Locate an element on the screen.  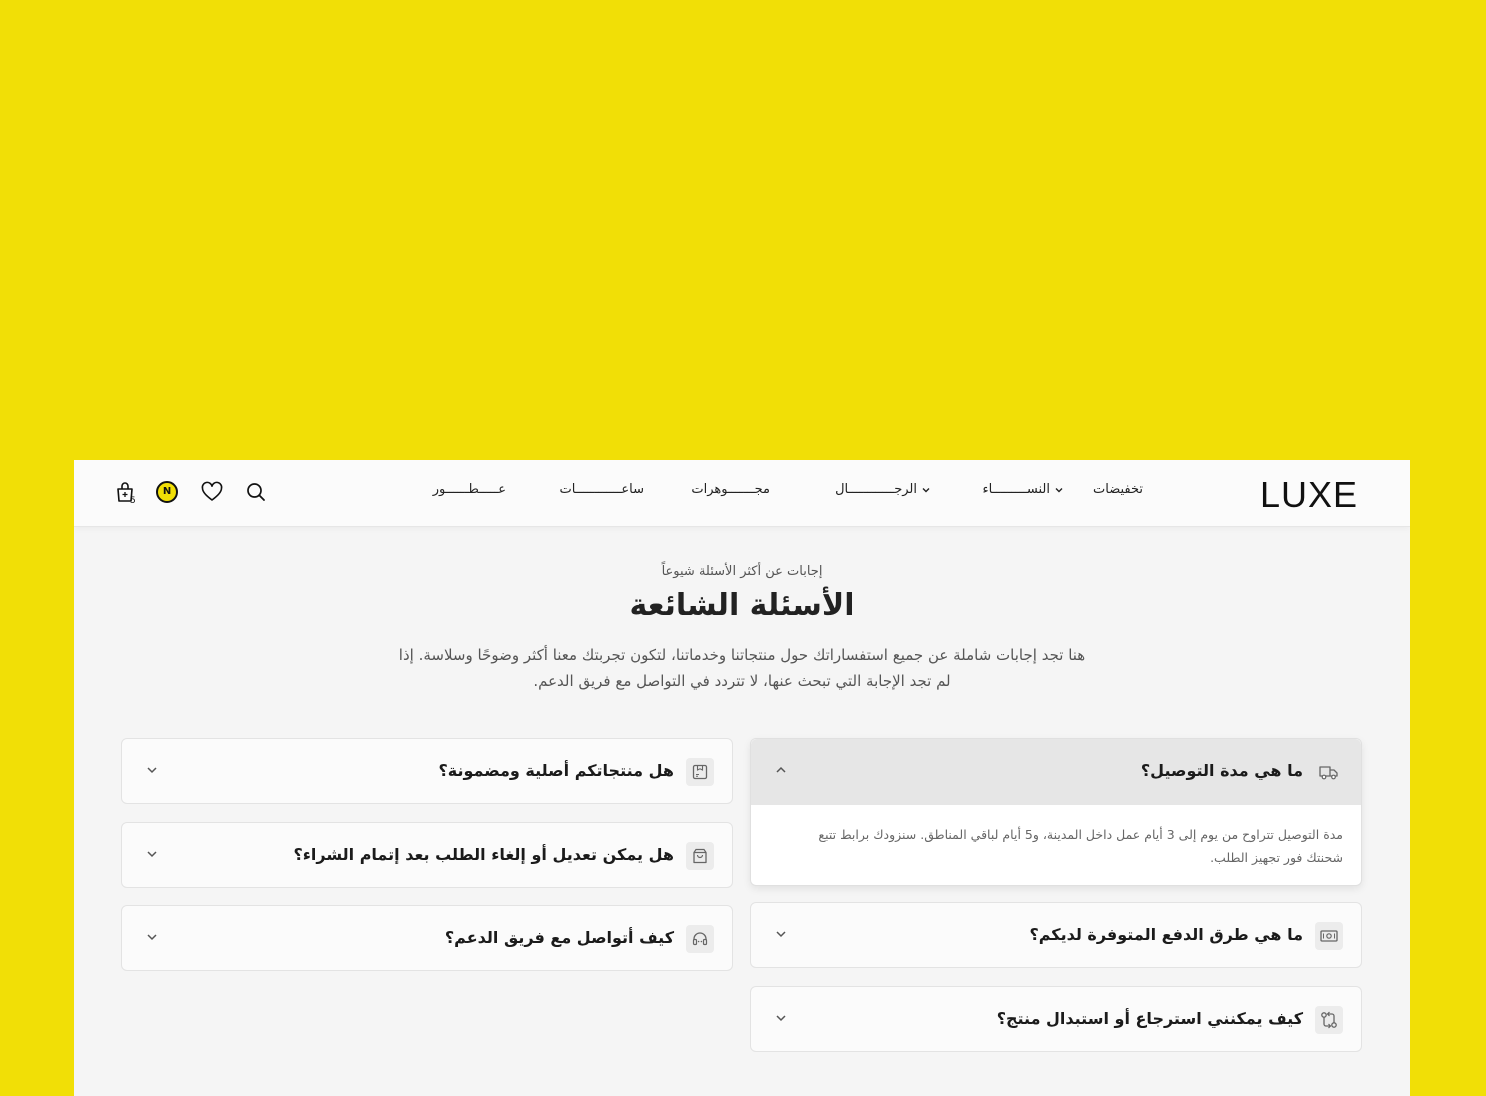
nav-label: عـــــطــــــور is located at coordinates (469, 489).